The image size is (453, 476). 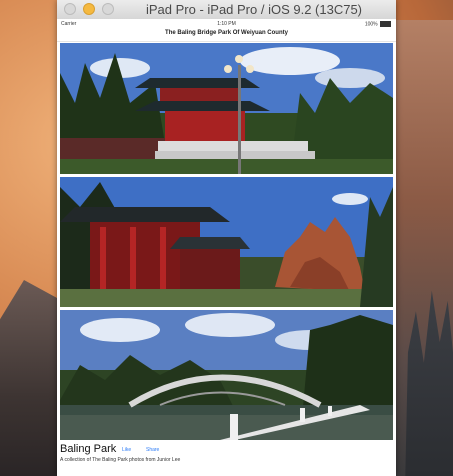 I want to click on minimize-button, so click(x=89, y=9).